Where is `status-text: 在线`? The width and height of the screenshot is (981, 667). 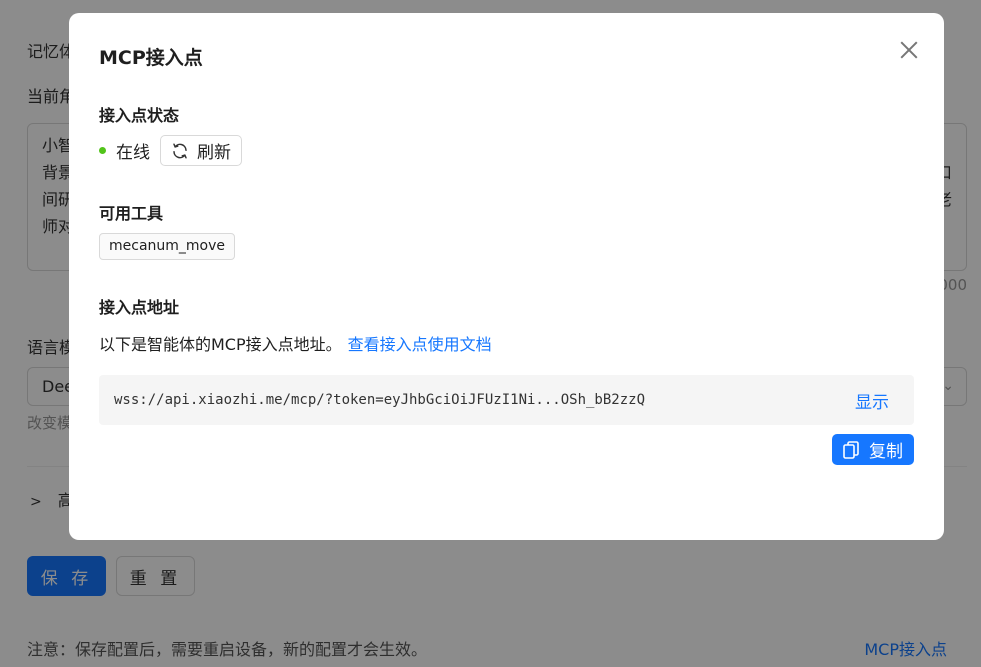
status-text: 在线 is located at coordinates (133, 153).